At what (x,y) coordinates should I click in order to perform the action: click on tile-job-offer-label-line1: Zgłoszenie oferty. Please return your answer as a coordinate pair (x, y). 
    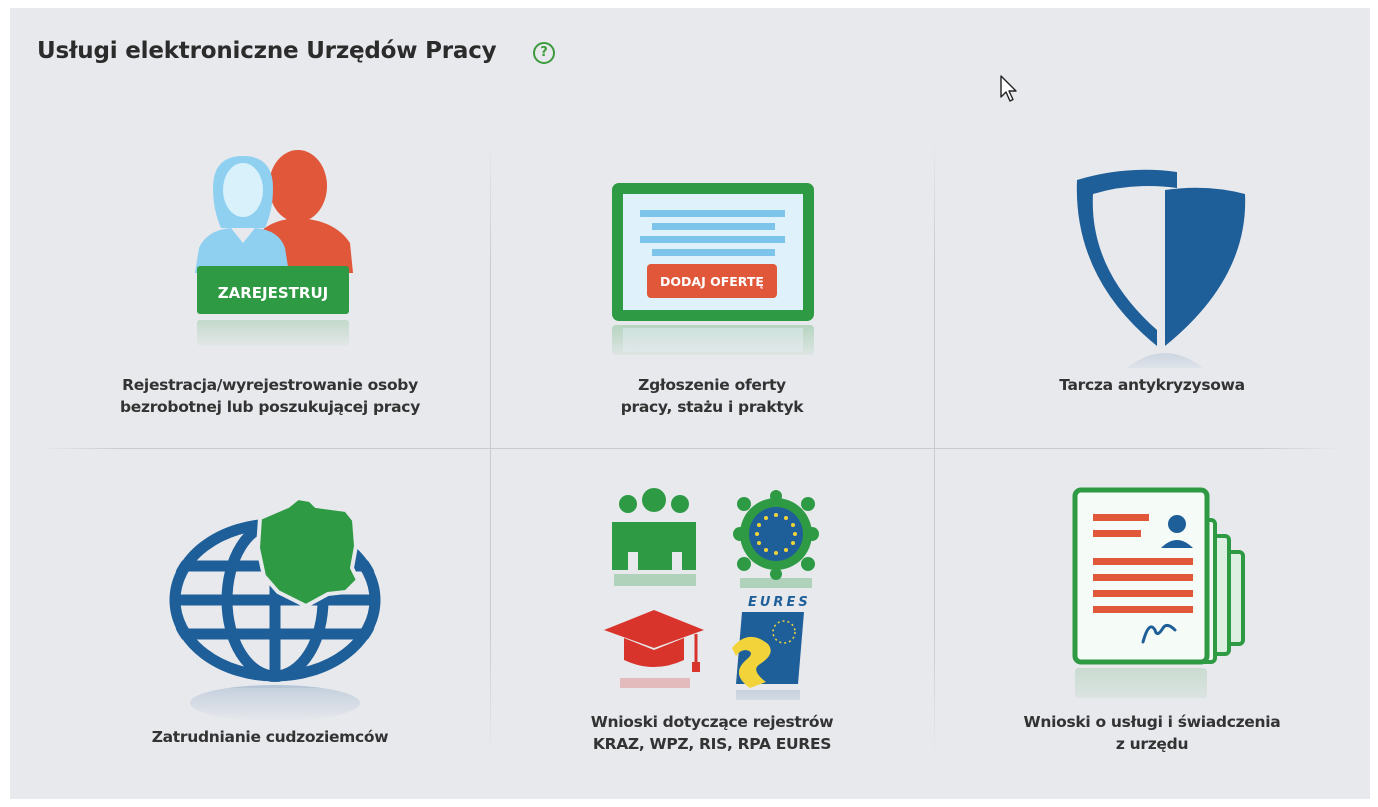
    Looking at the image, I should click on (712, 385).